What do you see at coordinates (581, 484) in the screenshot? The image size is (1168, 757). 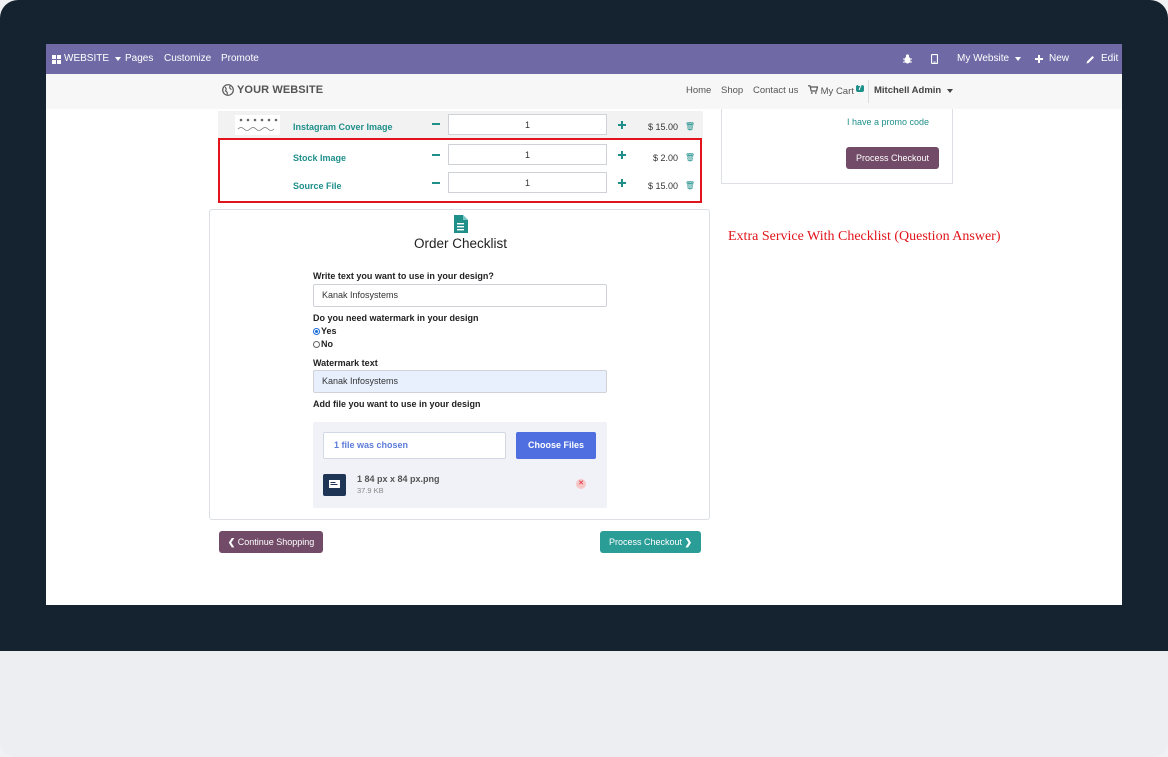 I see `remove-file-icon: ✕` at bounding box center [581, 484].